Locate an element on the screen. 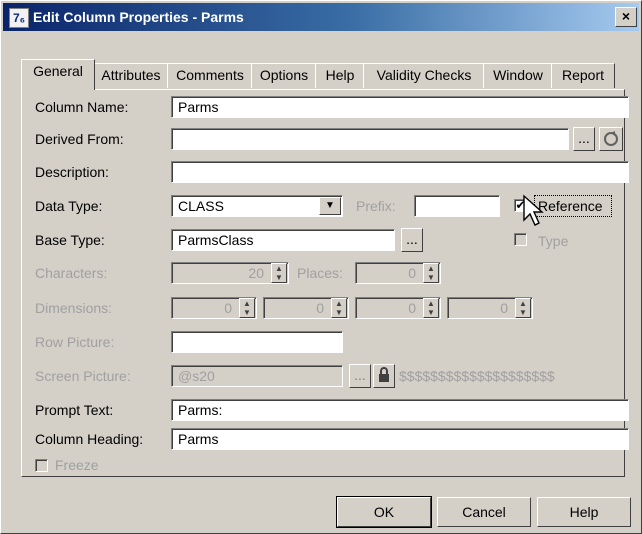 This screenshot has width=642, height=534. app-icon: 7₆ is located at coordinates (19, 18).